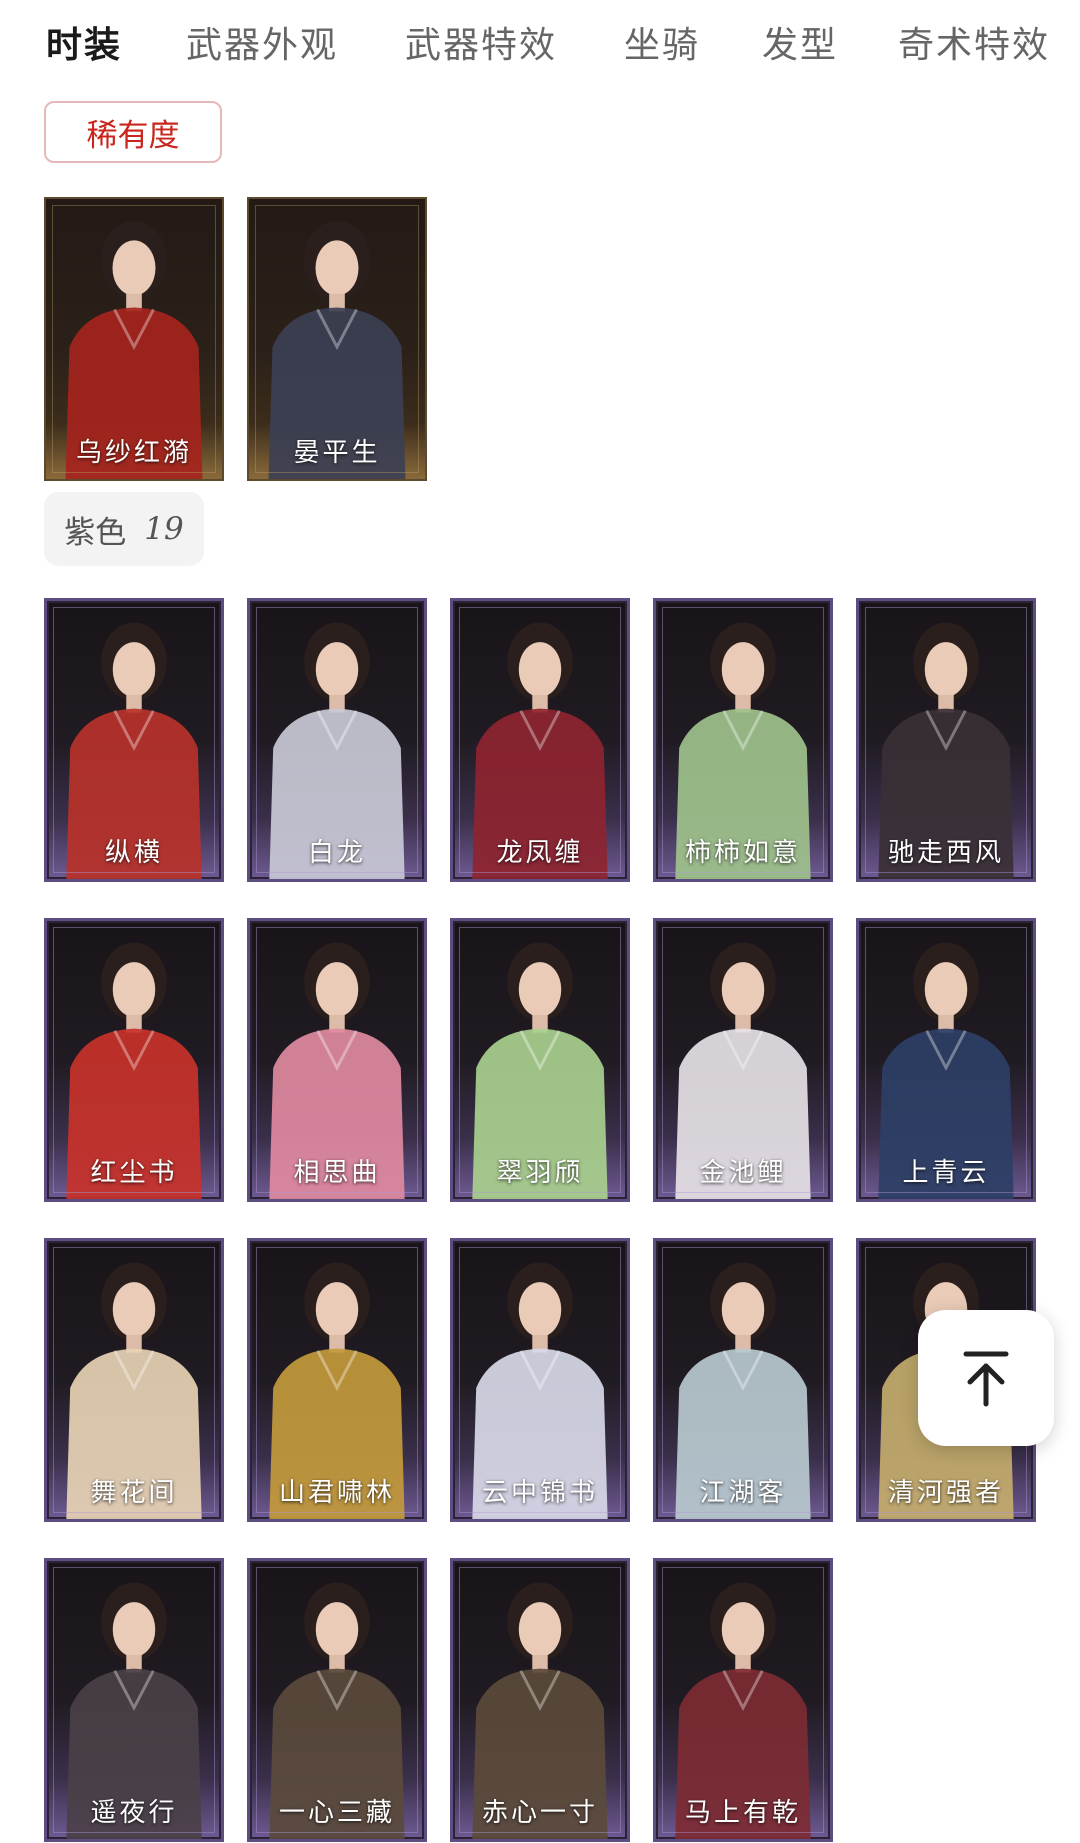  I want to click on outfit-name: 遥夜行, so click(134, 1813).